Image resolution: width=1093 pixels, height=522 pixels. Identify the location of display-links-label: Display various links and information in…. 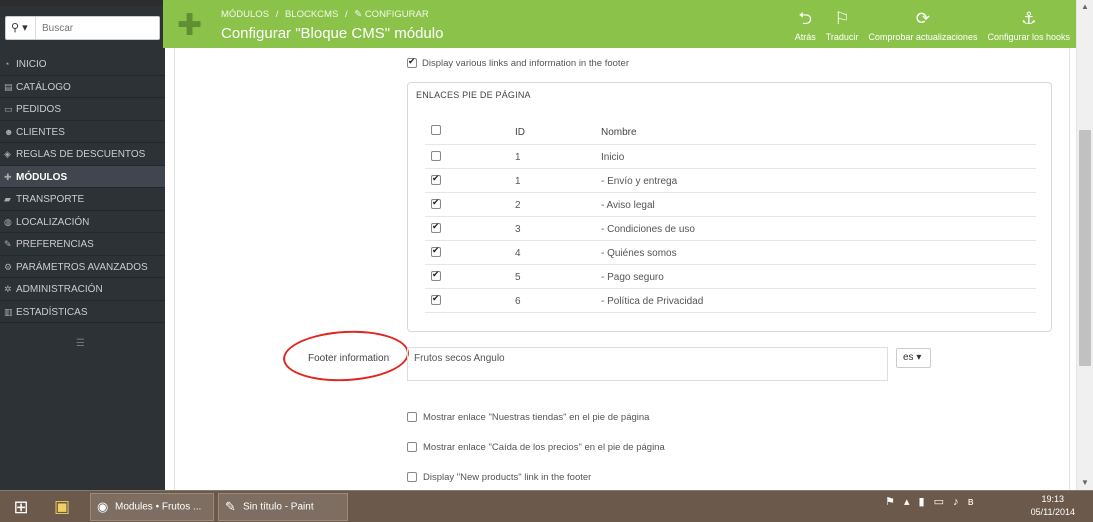
(525, 63).